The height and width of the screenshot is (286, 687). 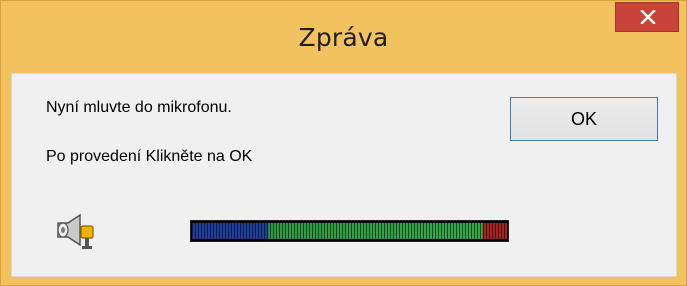 I want to click on window-title: Zpráva, so click(x=343, y=37).